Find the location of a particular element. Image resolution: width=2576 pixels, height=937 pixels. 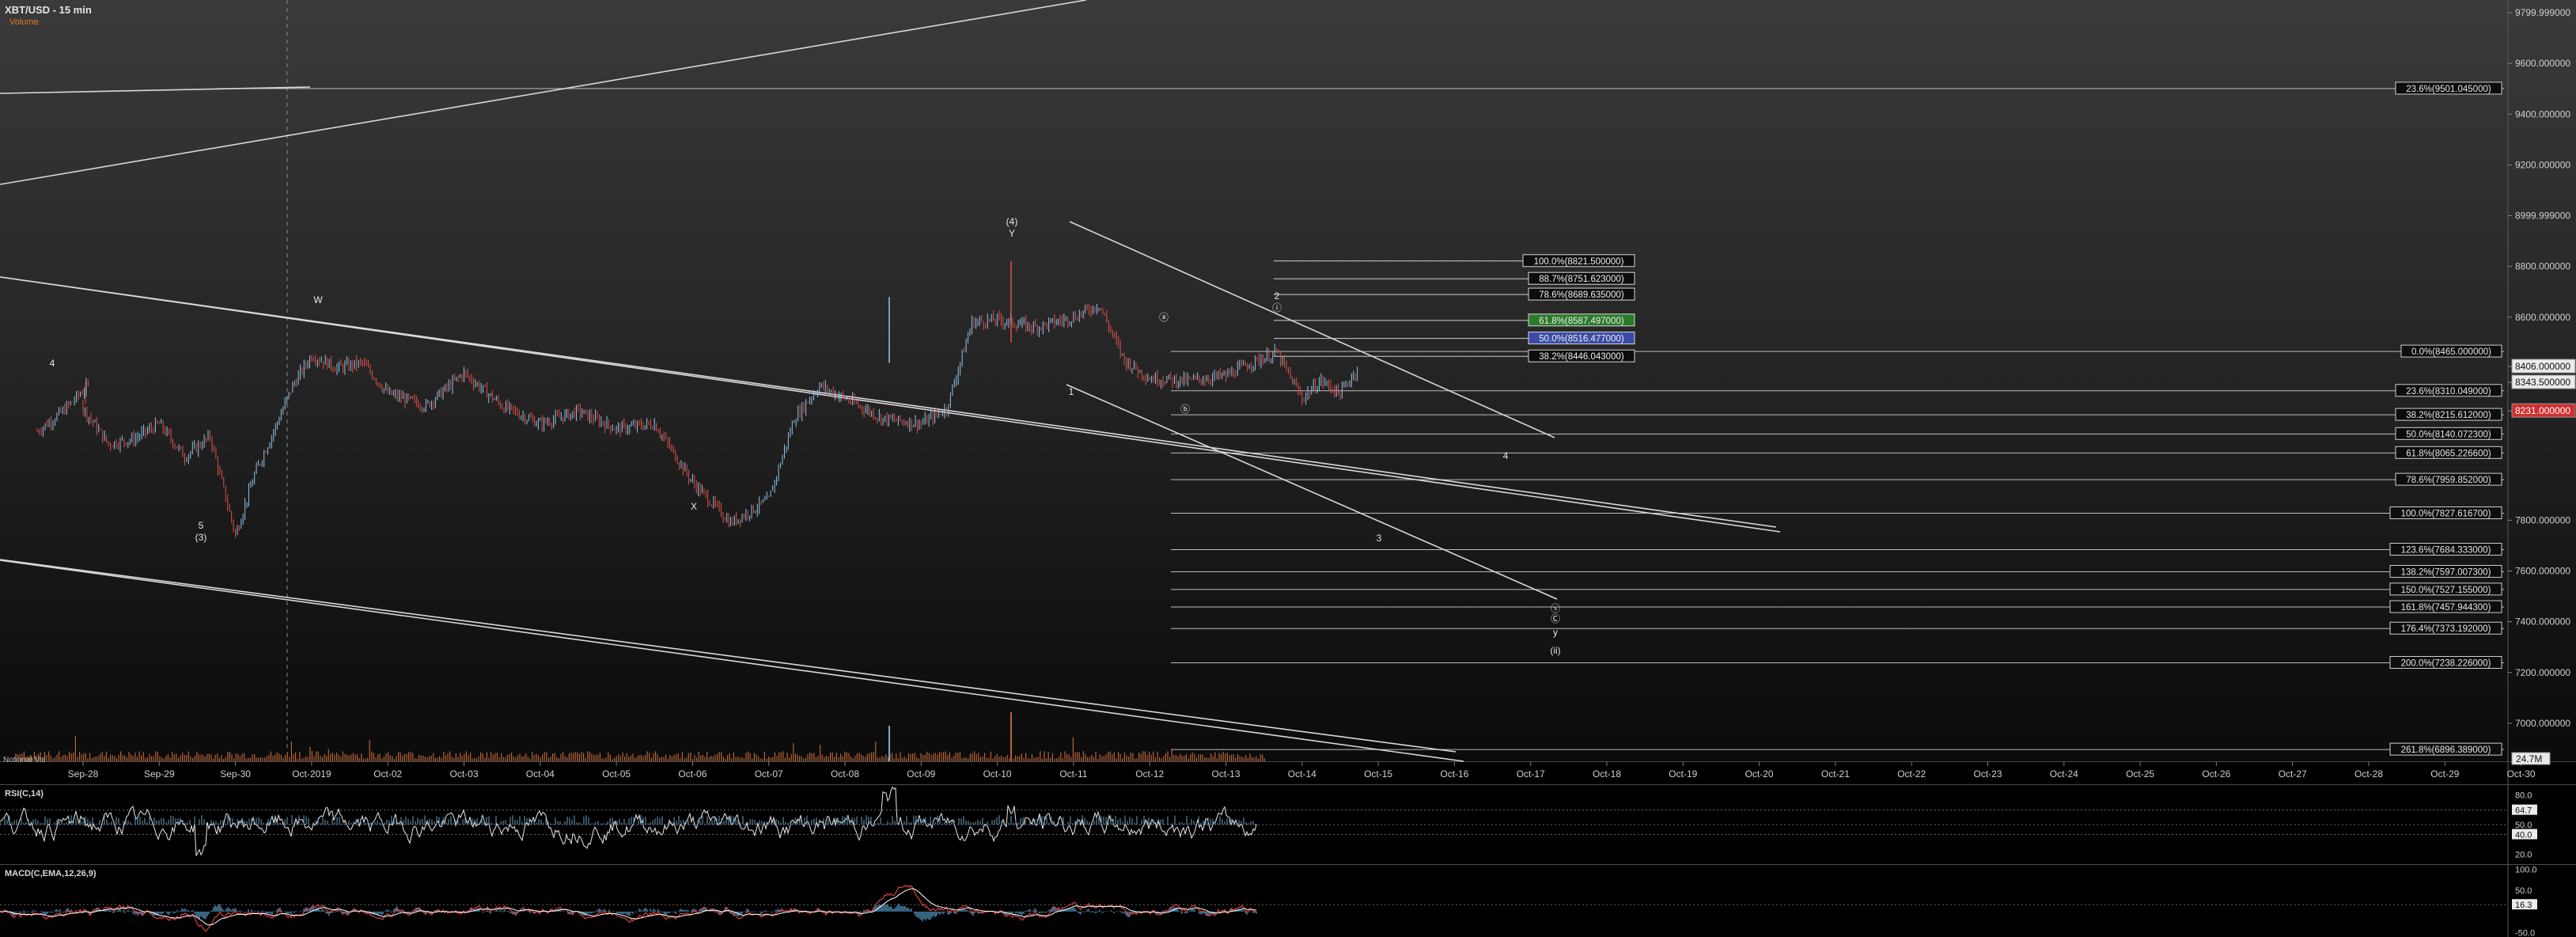

fib-level-label: 23.6%(9501.045000) is located at coordinates (2448, 89).